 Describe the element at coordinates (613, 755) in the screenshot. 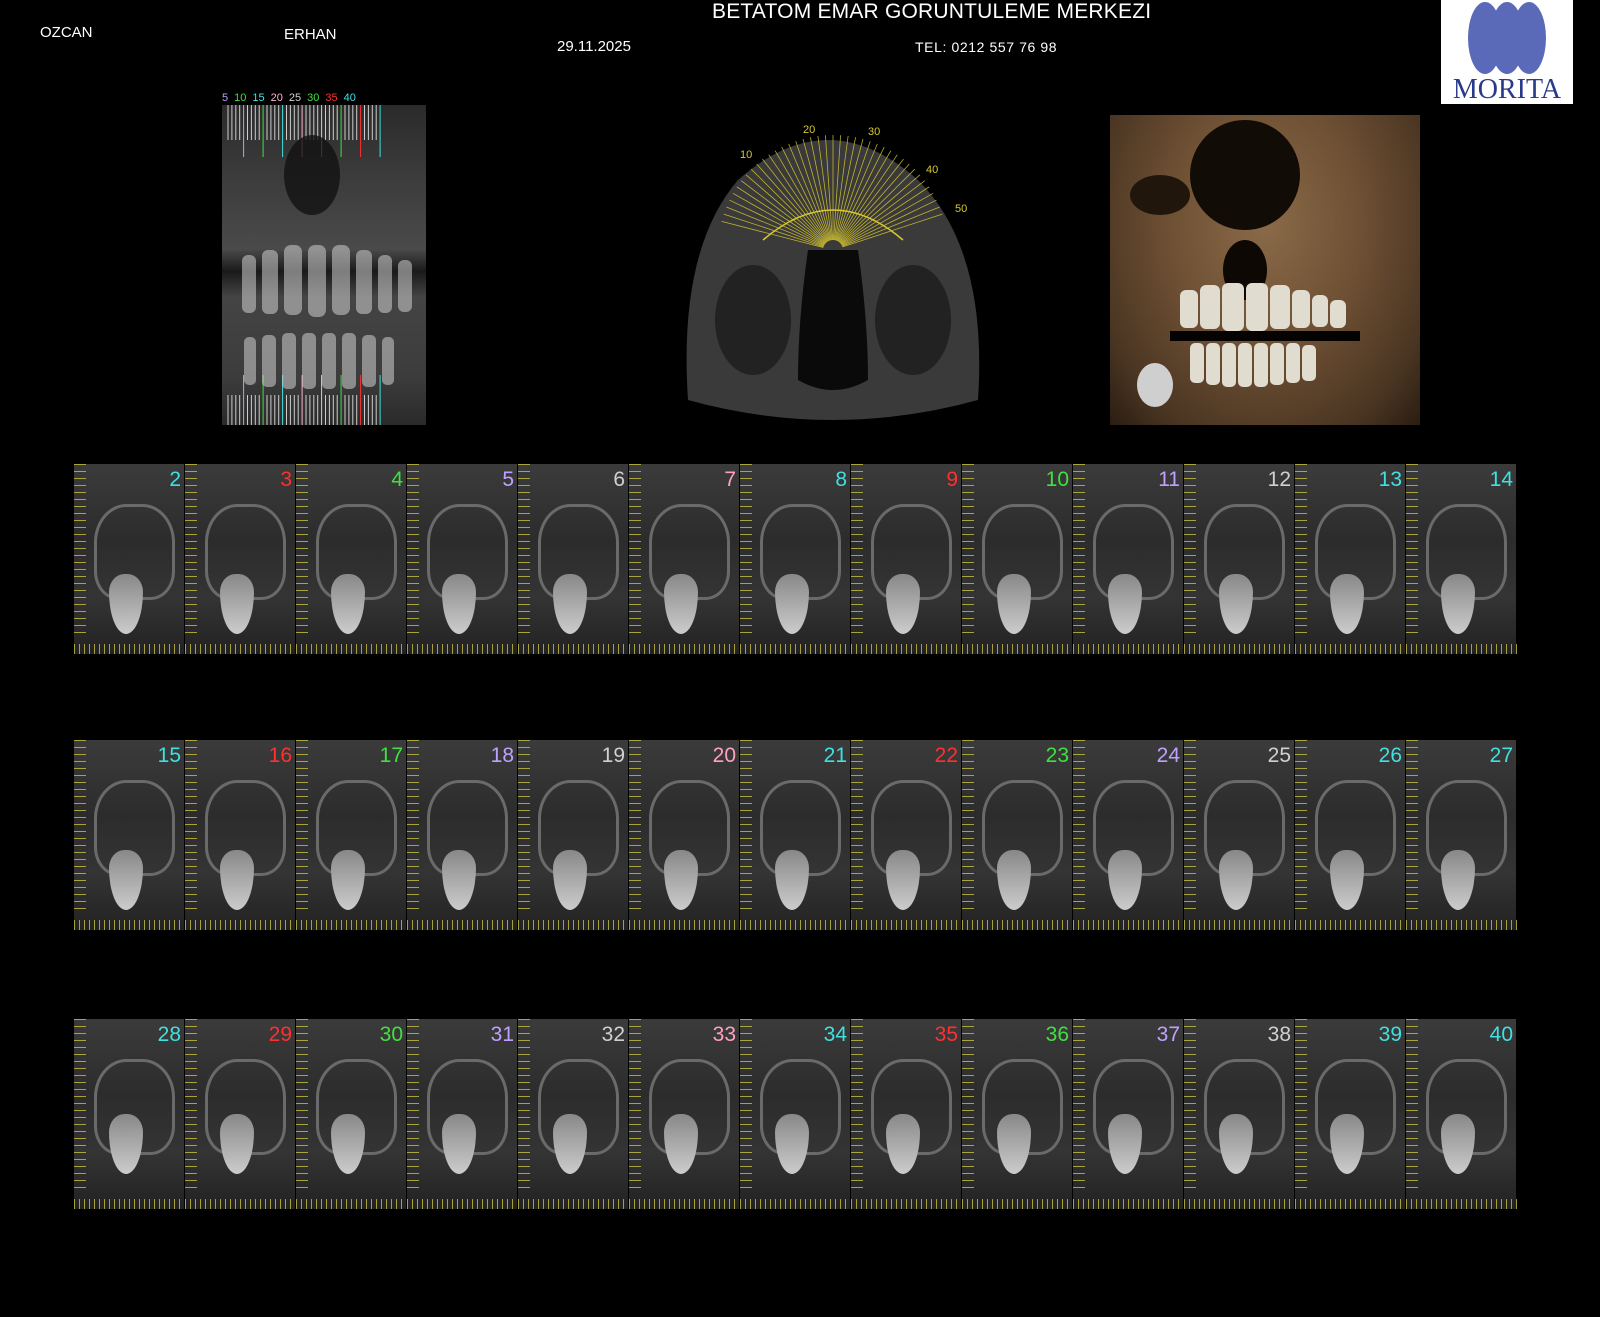

I see `slice-number: 19` at that location.